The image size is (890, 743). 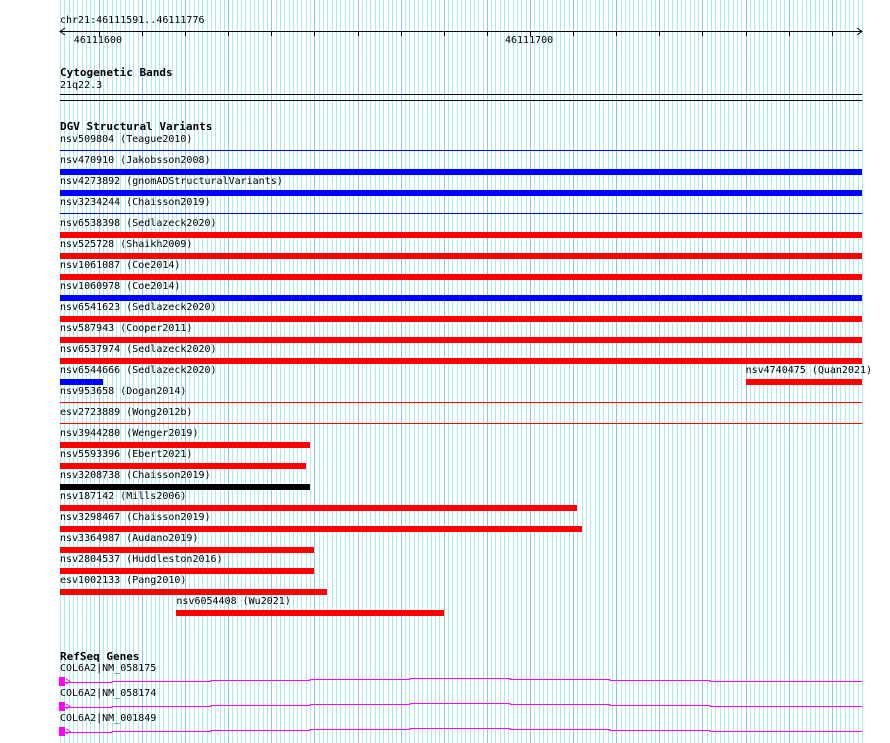 I want to click on variant-label: nsv6538398 (Sedlazeck2020), so click(x=138, y=224).